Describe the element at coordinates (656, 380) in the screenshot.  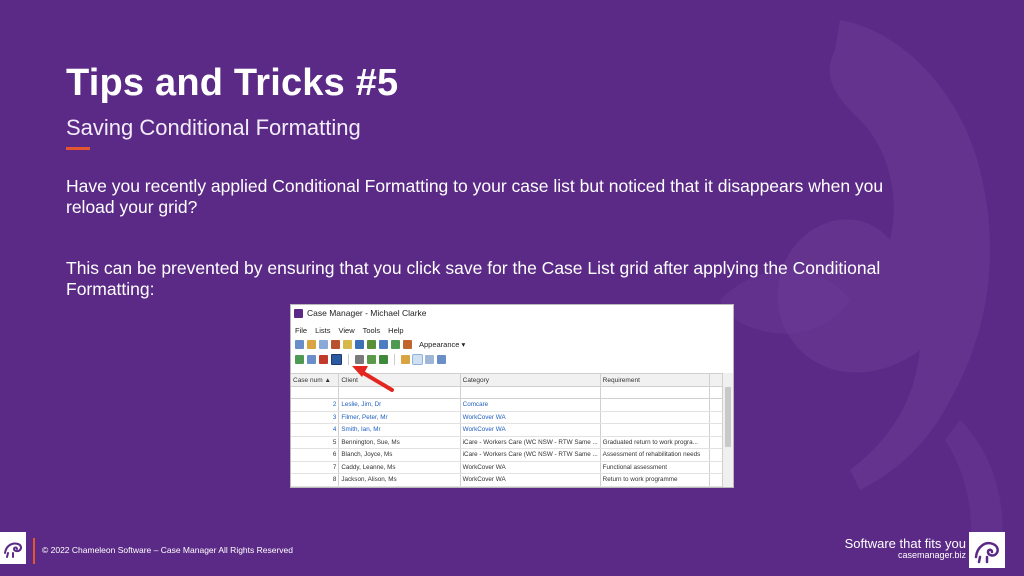
I see `col-header-requirement: Requirement` at that location.